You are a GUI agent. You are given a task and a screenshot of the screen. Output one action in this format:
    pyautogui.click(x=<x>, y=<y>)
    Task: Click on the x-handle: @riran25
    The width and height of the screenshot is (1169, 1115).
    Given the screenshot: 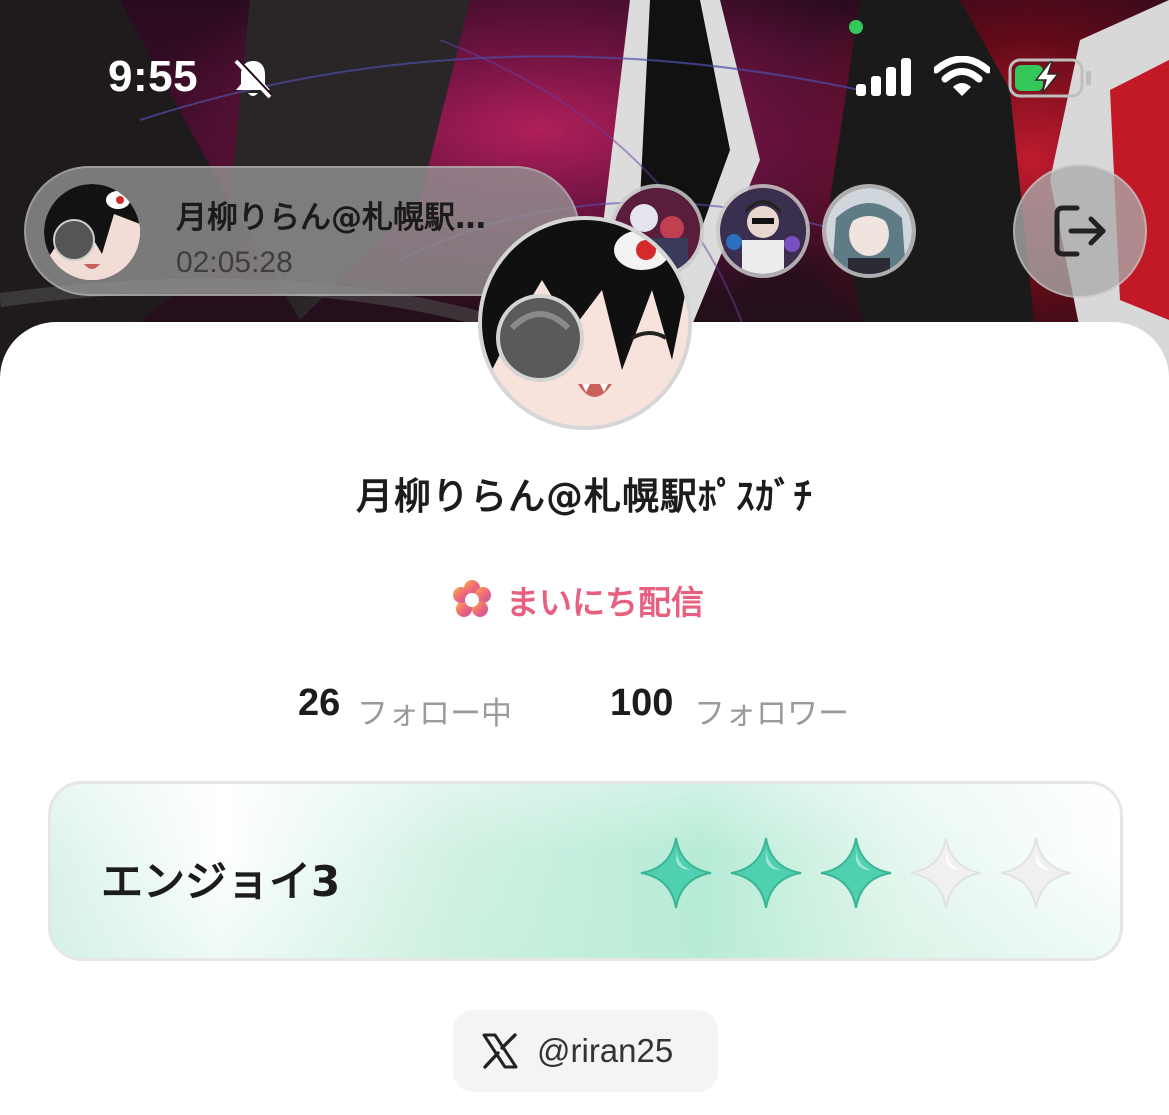 What is the action you would take?
    pyautogui.click(x=605, y=1050)
    